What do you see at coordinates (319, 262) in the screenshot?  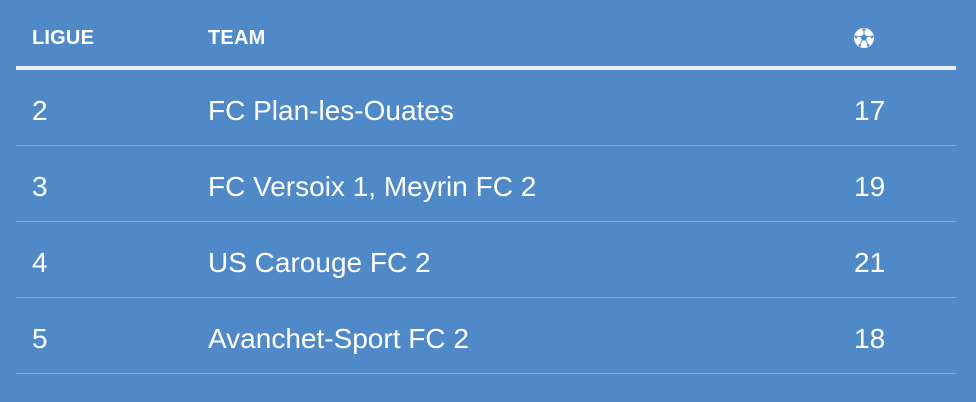 I see `cell-team: US Carouge FC 2` at bounding box center [319, 262].